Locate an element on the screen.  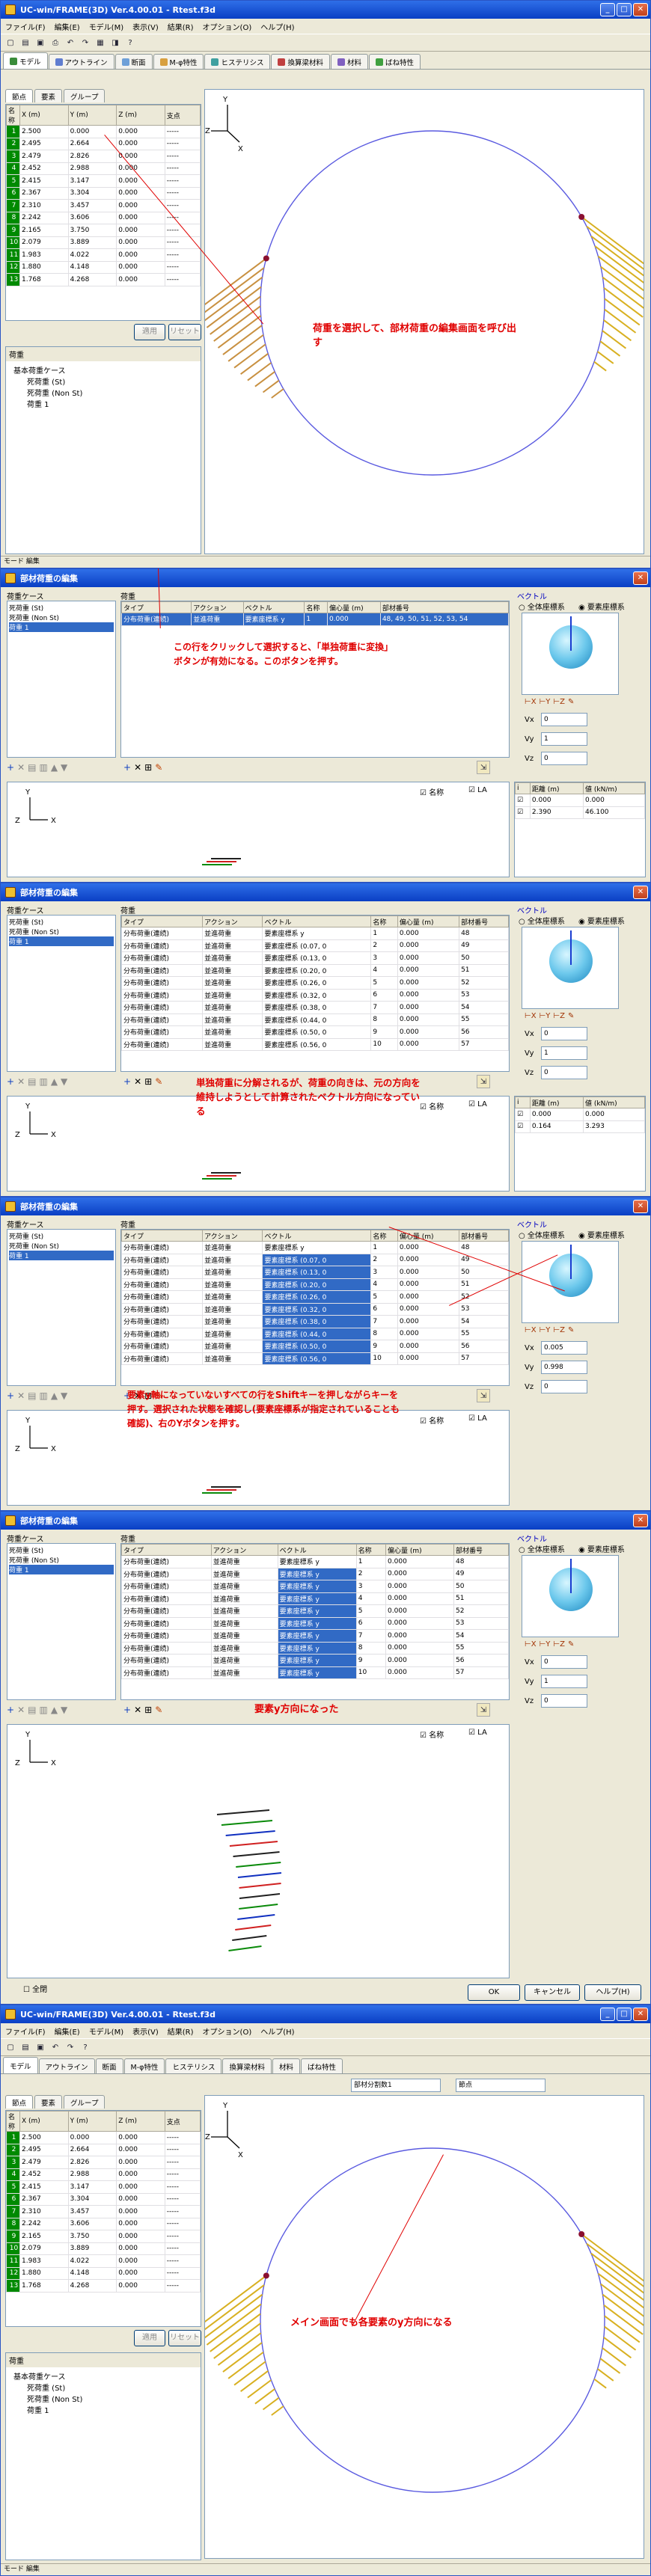
pencil-icon: ✎ is located at coordinates (571, 1330).